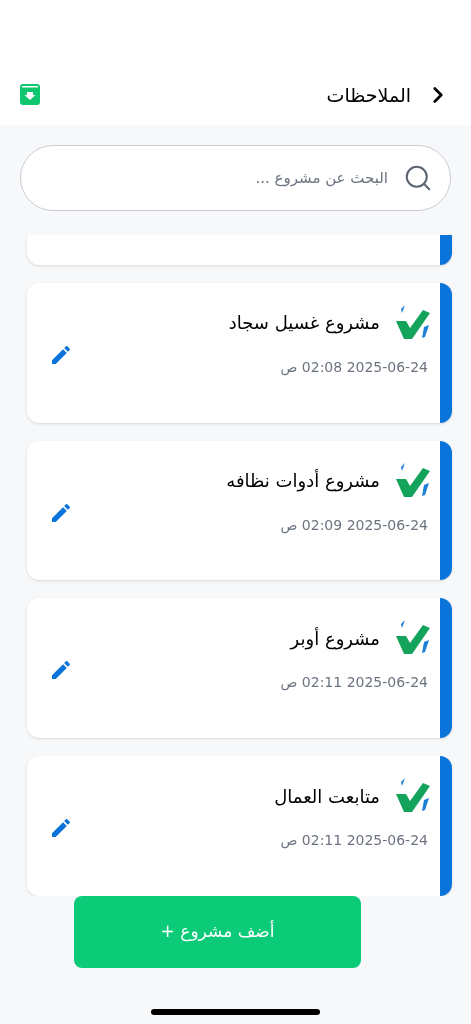 The height and width of the screenshot is (1024, 471). What do you see at coordinates (239, 668) in the screenshot?
I see `project-card: مشروع أوبر 2025-06-24 02:11 ص` at bounding box center [239, 668].